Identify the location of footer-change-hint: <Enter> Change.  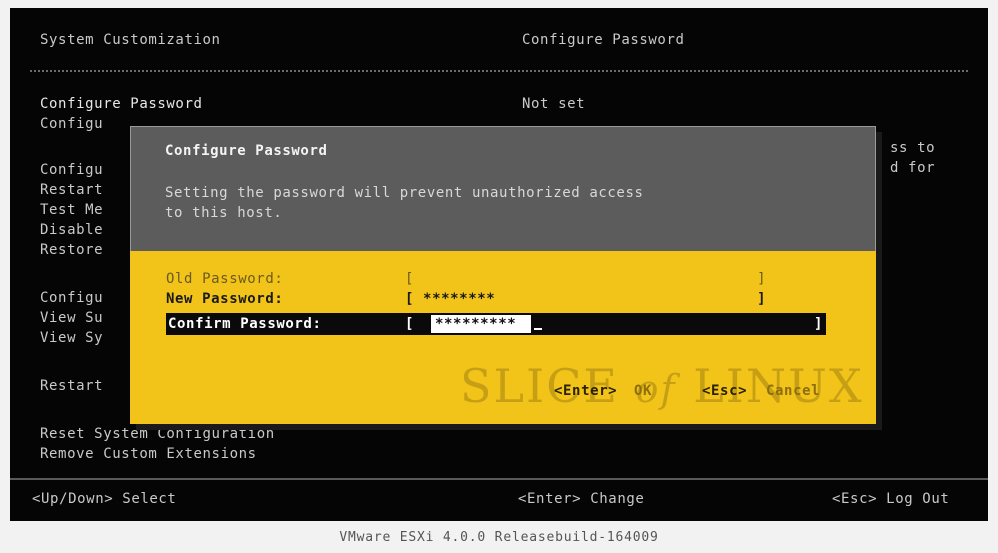
(581, 499).